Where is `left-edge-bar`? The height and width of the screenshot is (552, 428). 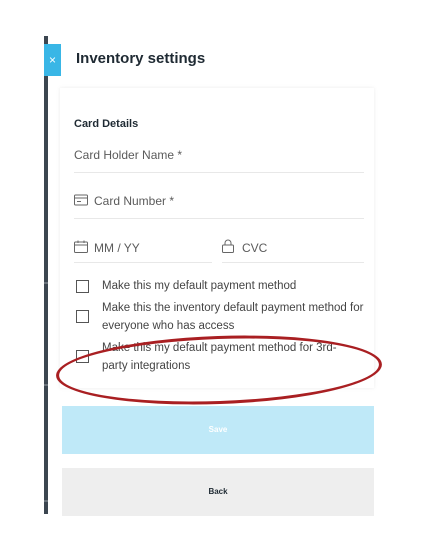
left-edge-bar is located at coordinates (46, 275).